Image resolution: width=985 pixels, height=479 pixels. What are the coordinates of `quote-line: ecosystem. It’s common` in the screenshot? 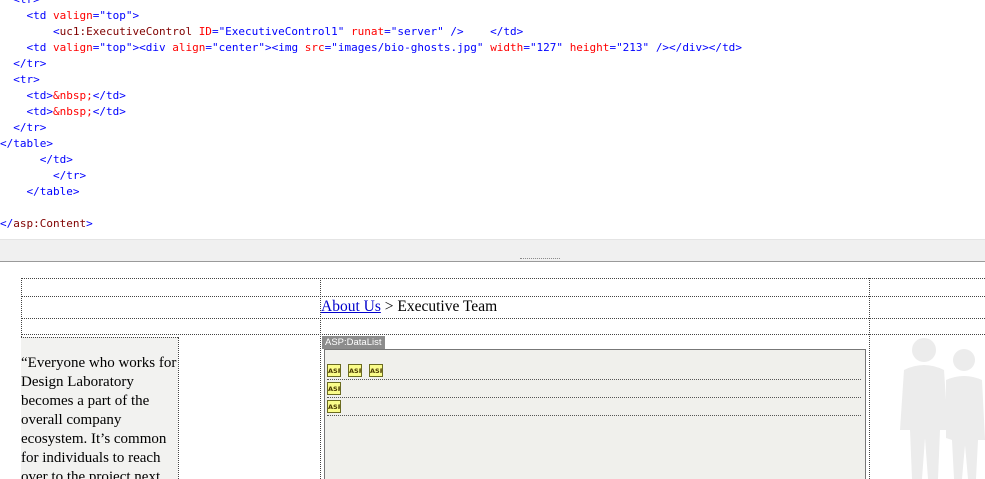 It's located at (94, 439).